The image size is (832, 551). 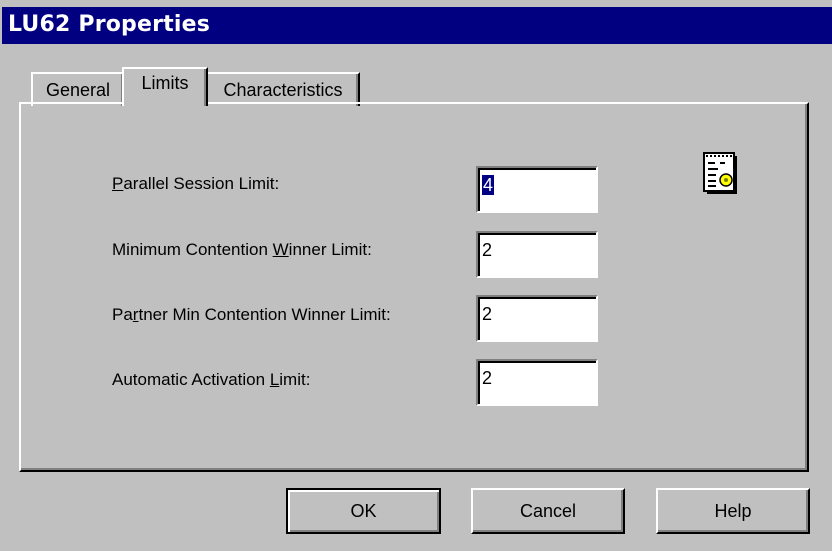 I want to click on tab-limits: Limits, so click(x=165, y=86).